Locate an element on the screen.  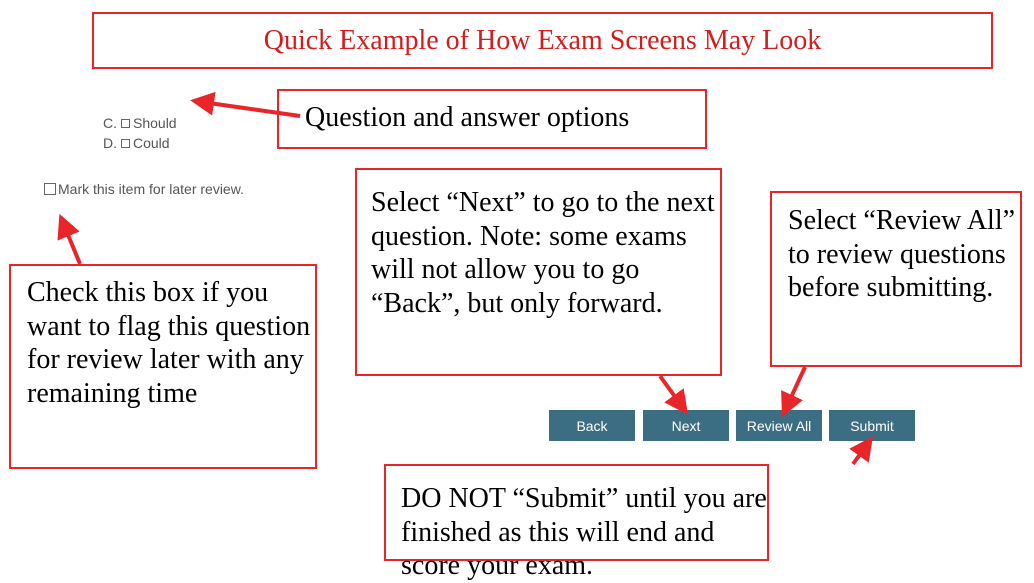
arrow-to-review-all-button is located at coordinates (794, 391).